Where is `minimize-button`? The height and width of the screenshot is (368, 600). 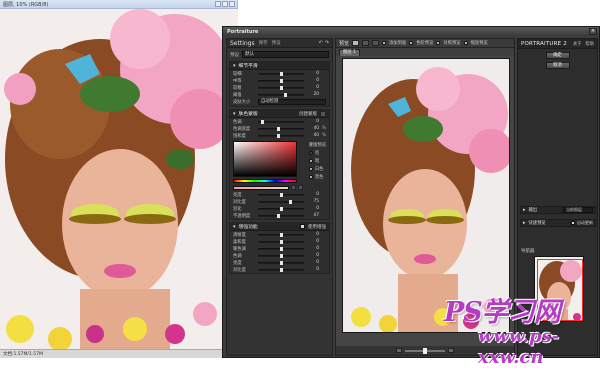 minimize-button is located at coordinates (218, 4).